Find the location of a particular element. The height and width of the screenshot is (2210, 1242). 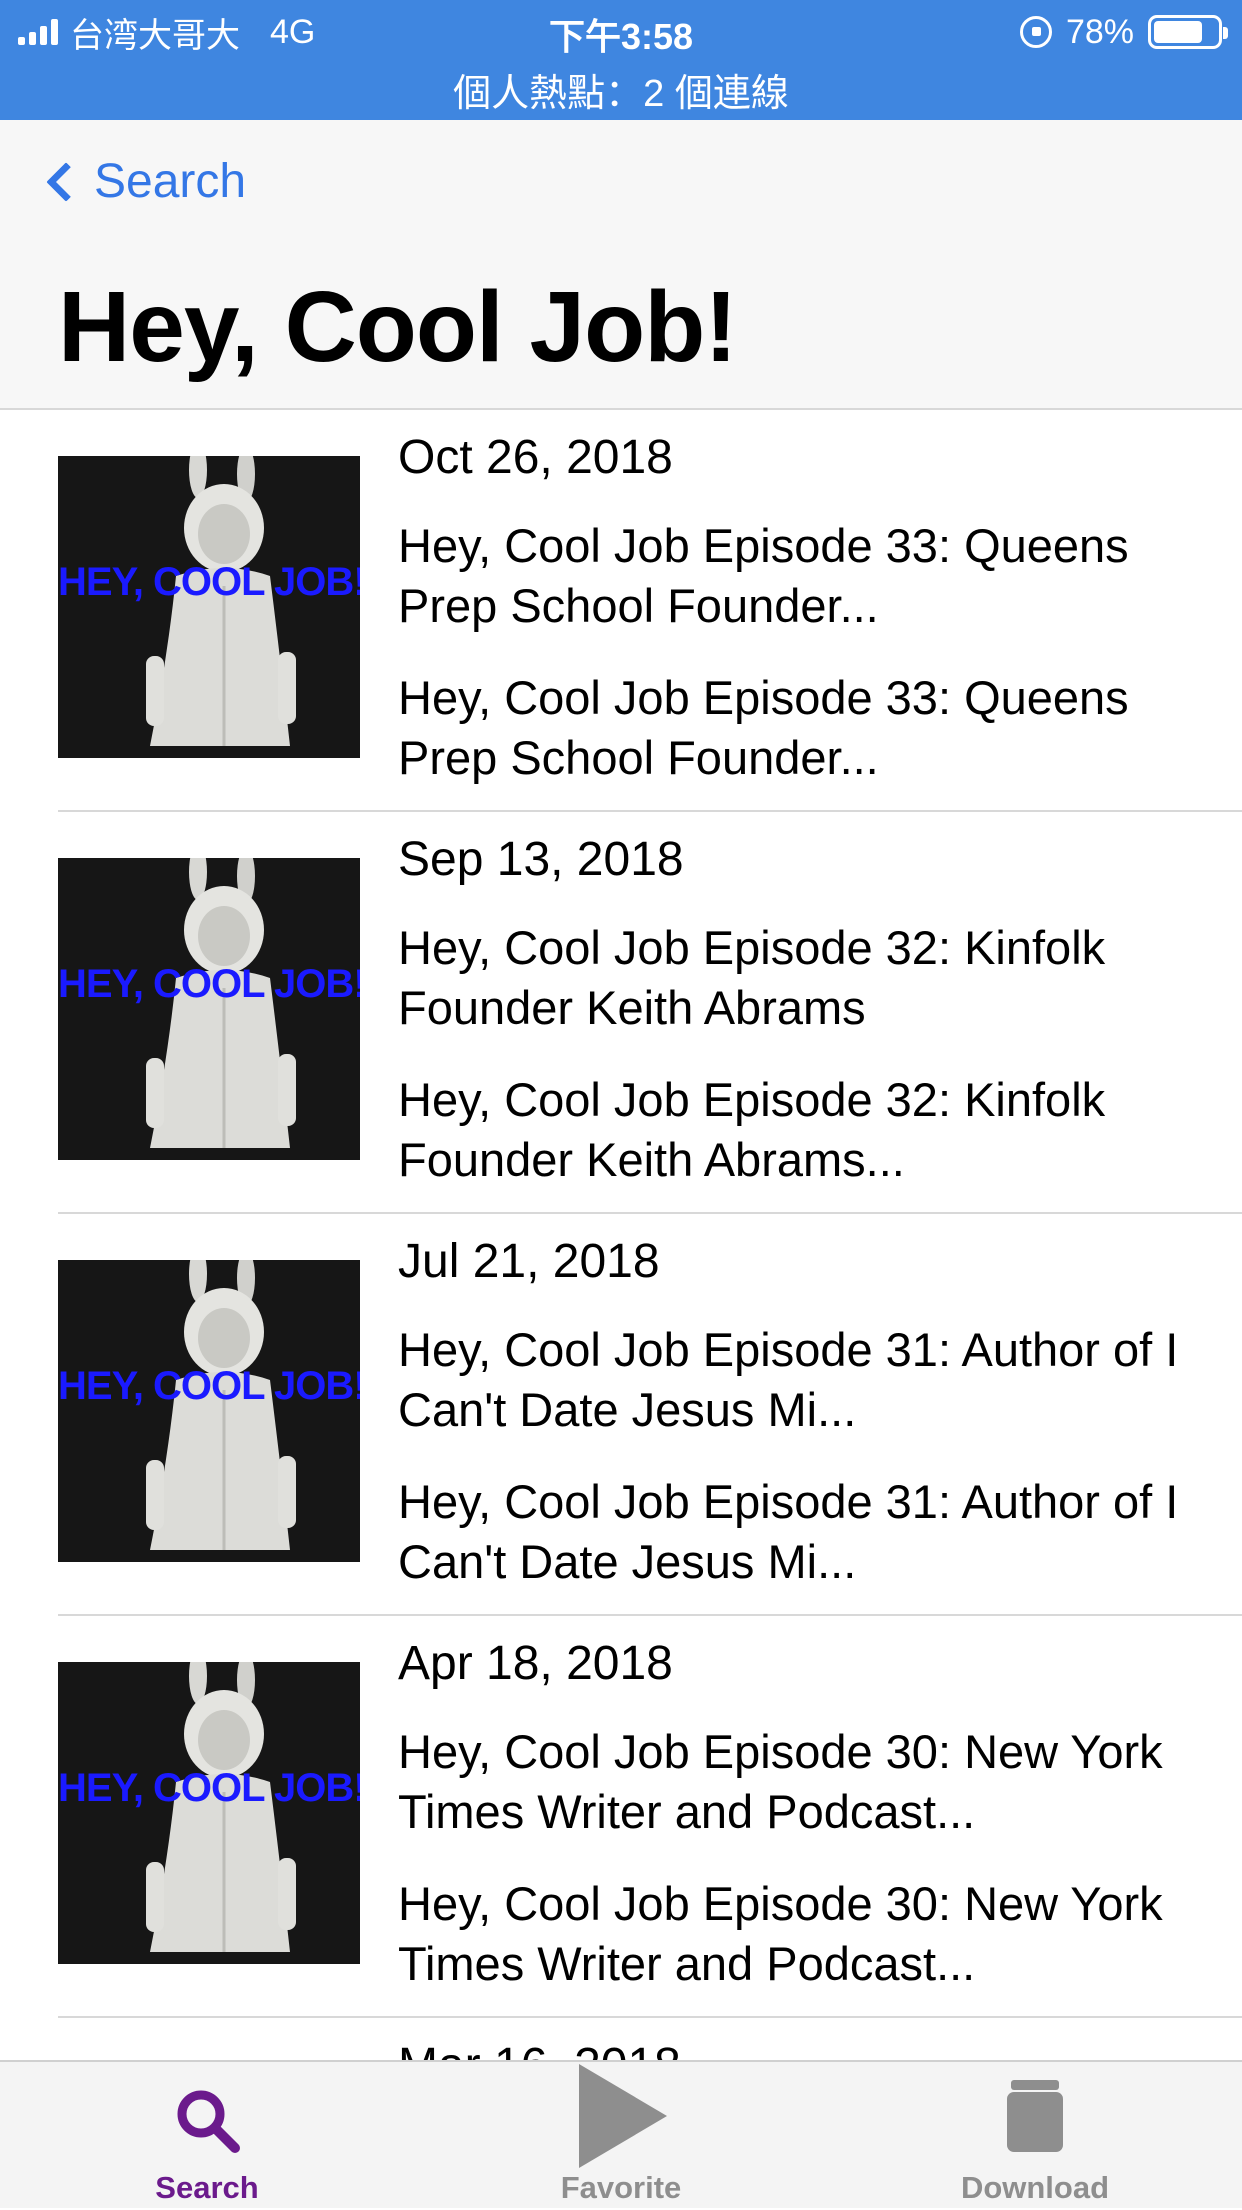

tab-search-label: Search is located at coordinates (207, 2187).